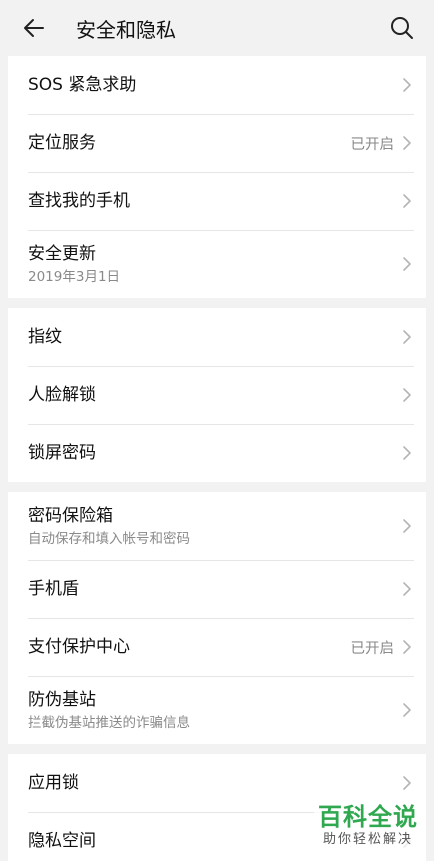 The width and height of the screenshot is (434, 861). I want to click on settings-row: 支付保护中心 已开启, so click(217, 647).